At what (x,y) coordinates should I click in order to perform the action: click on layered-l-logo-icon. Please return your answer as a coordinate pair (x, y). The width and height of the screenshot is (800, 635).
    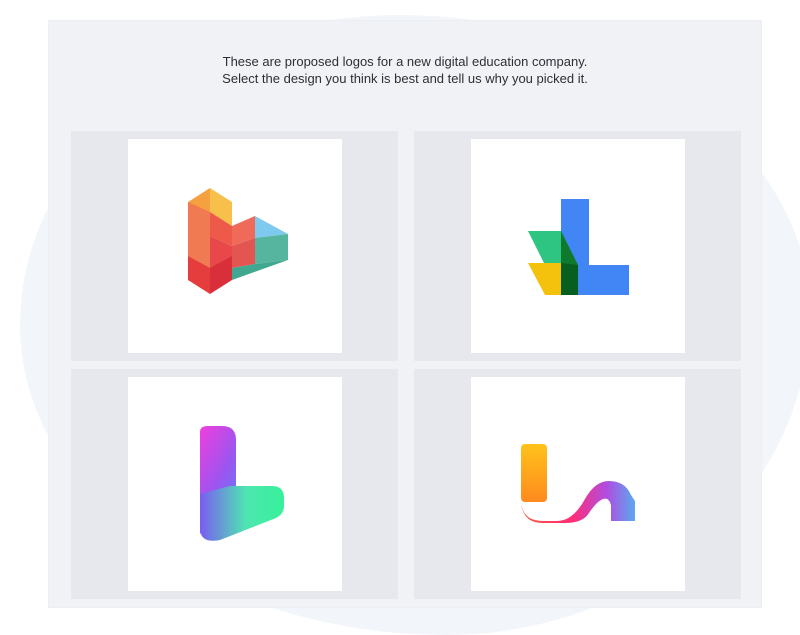
    Looking at the image, I should click on (578, 247).